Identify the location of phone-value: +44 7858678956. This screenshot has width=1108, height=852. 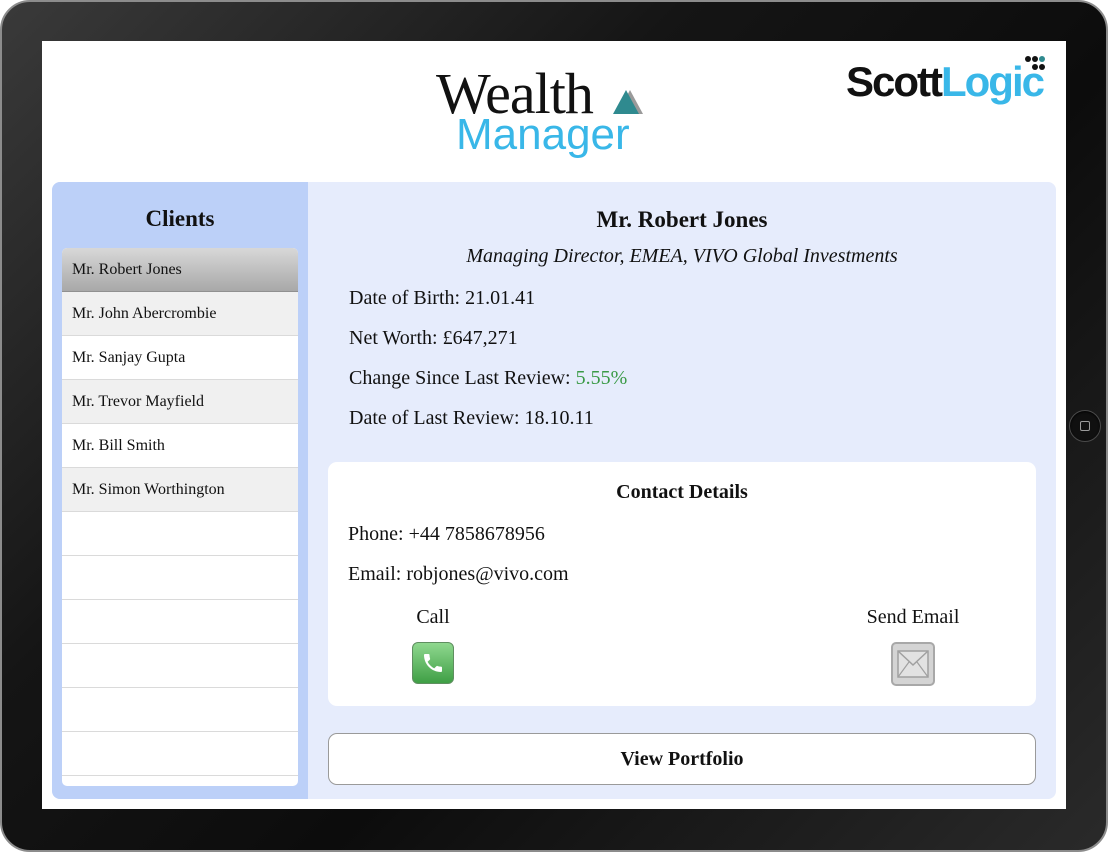
(476, 534).